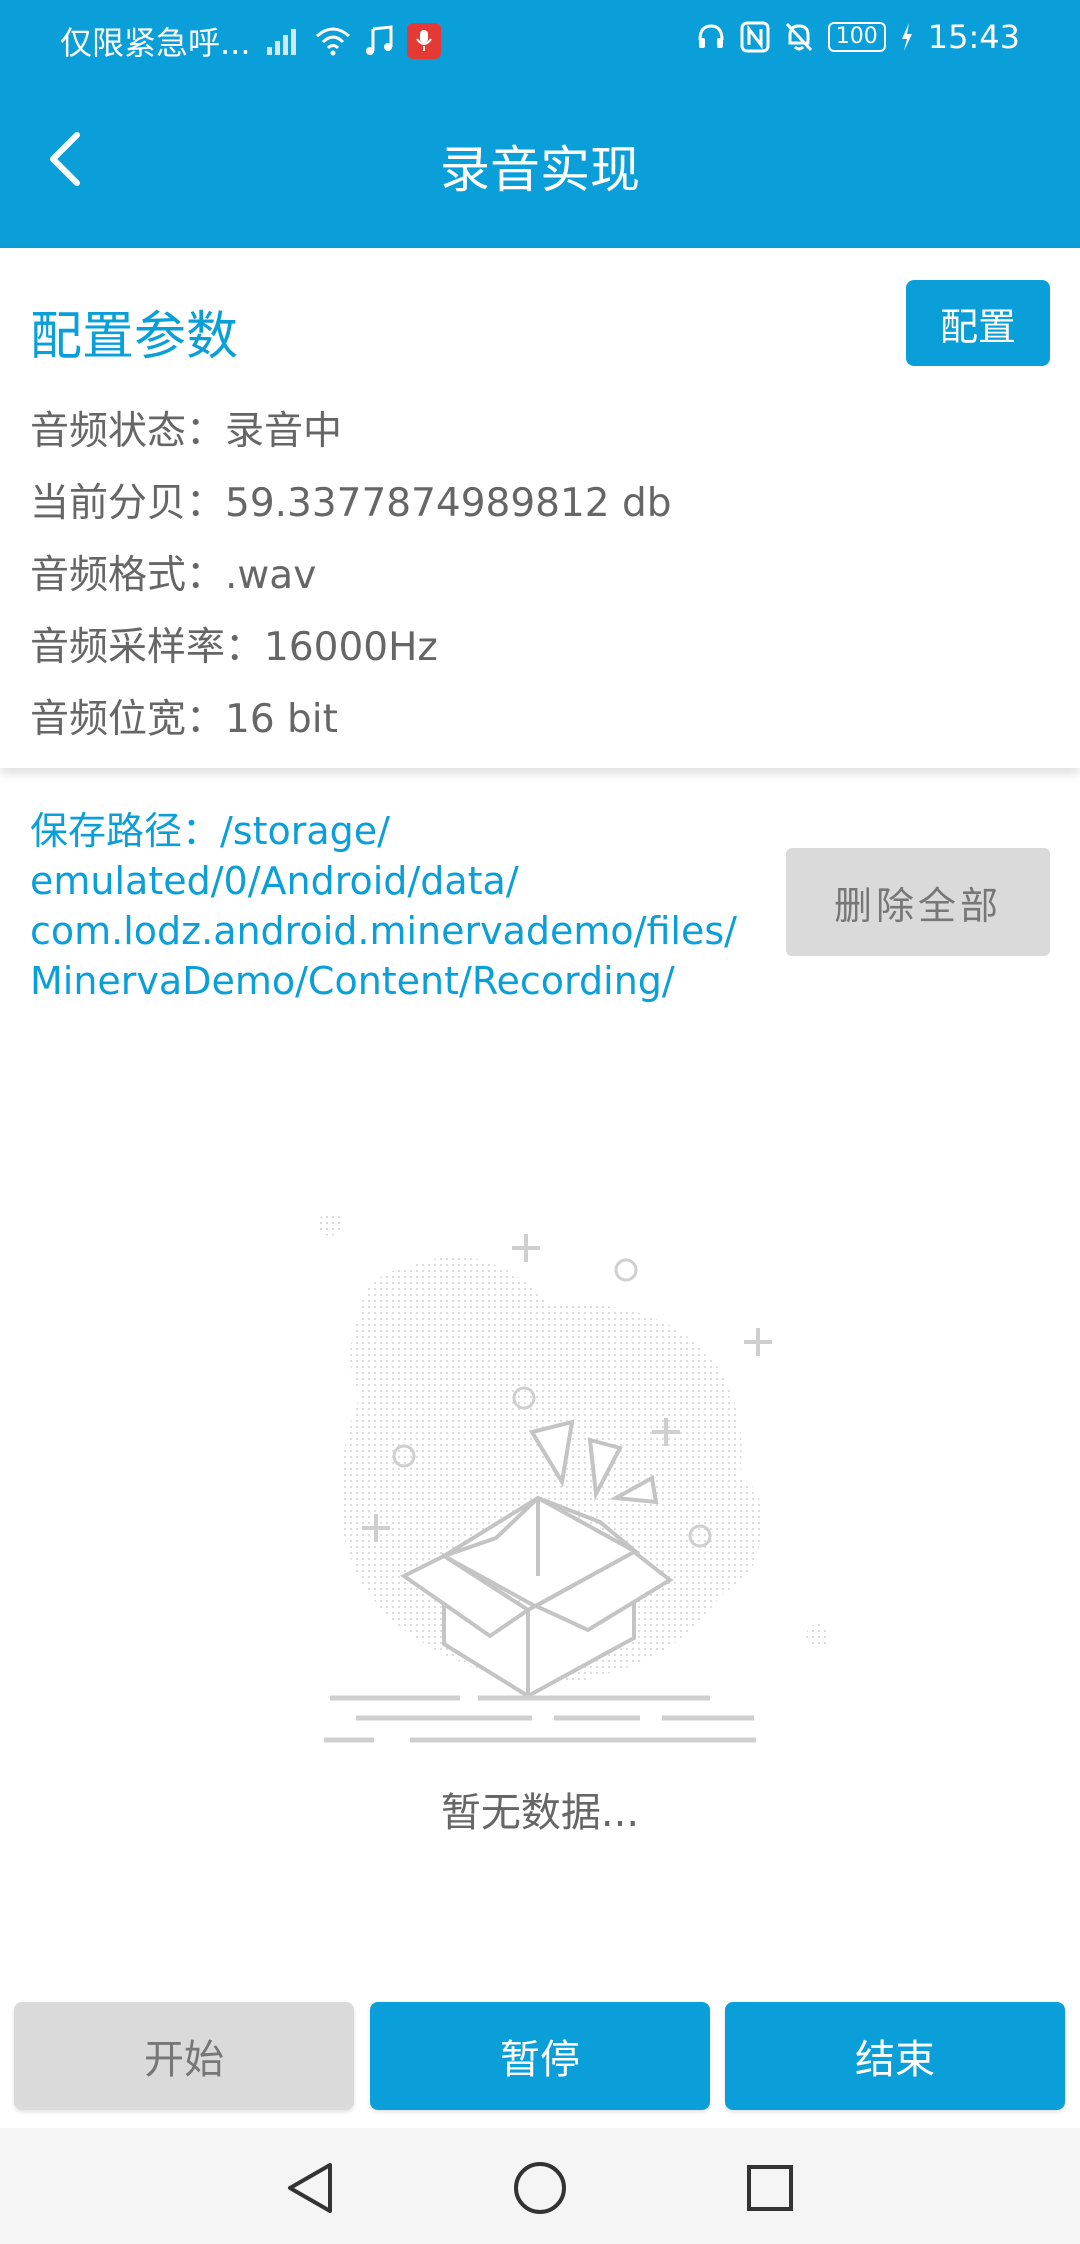 This screenshot has height=2244, width=1080. What do you see at coordinates (281, 42) in the screenshot?
I see `signal-icon` at bounding box center [281, 42].